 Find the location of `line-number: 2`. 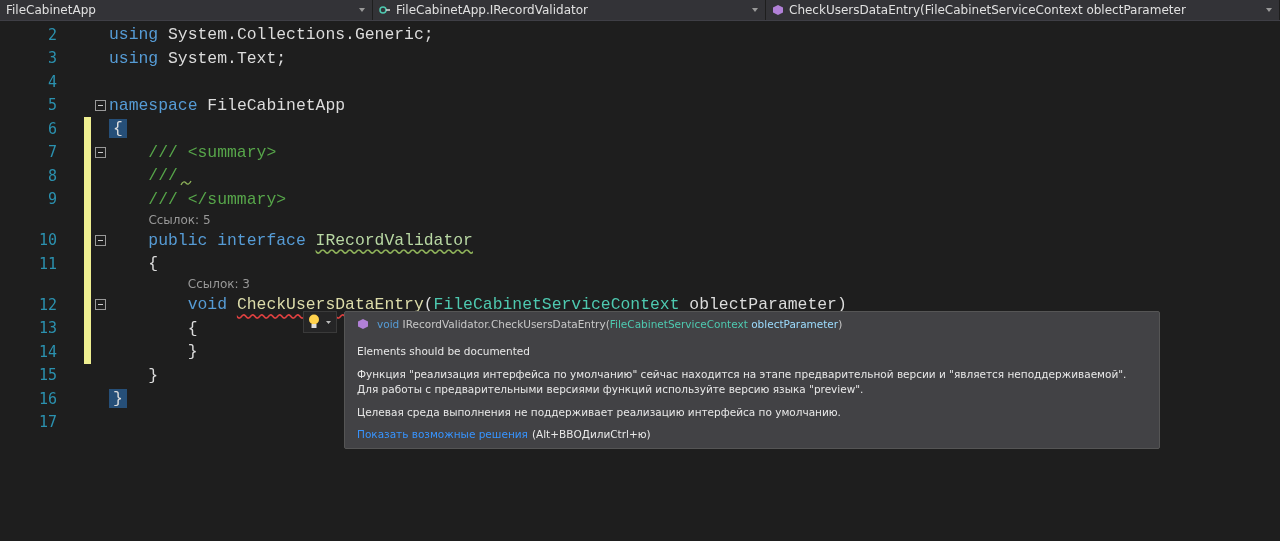

line-number: 2 is located at coordinates (51, 34).